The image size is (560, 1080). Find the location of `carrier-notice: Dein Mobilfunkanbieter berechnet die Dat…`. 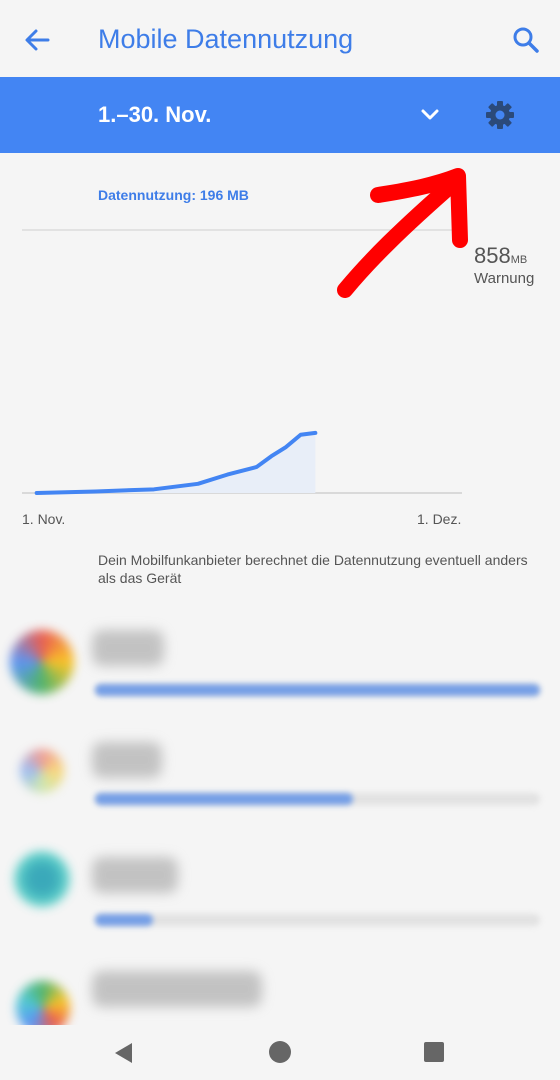

carrier-notice: Dein Mobilfunkanbieter berechnet die Dat… is located at coordinates (313, 569).